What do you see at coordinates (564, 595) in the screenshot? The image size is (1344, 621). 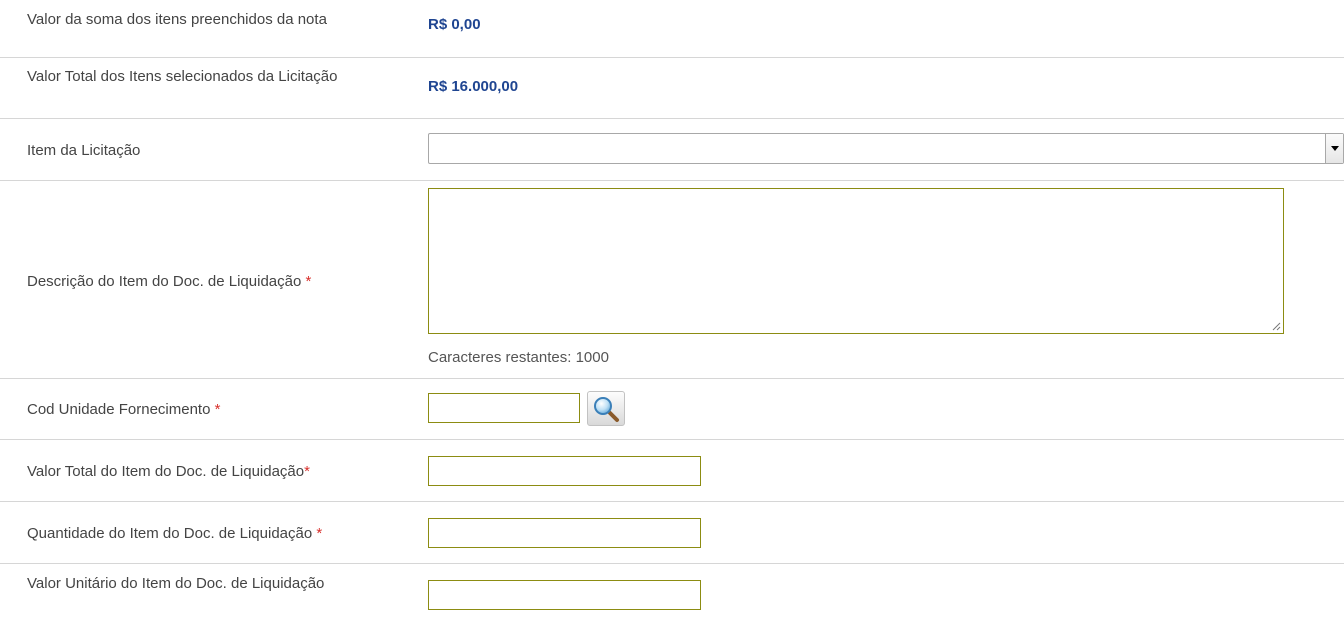 I see `valor-unitario-input` at bounding box center [564, 595].